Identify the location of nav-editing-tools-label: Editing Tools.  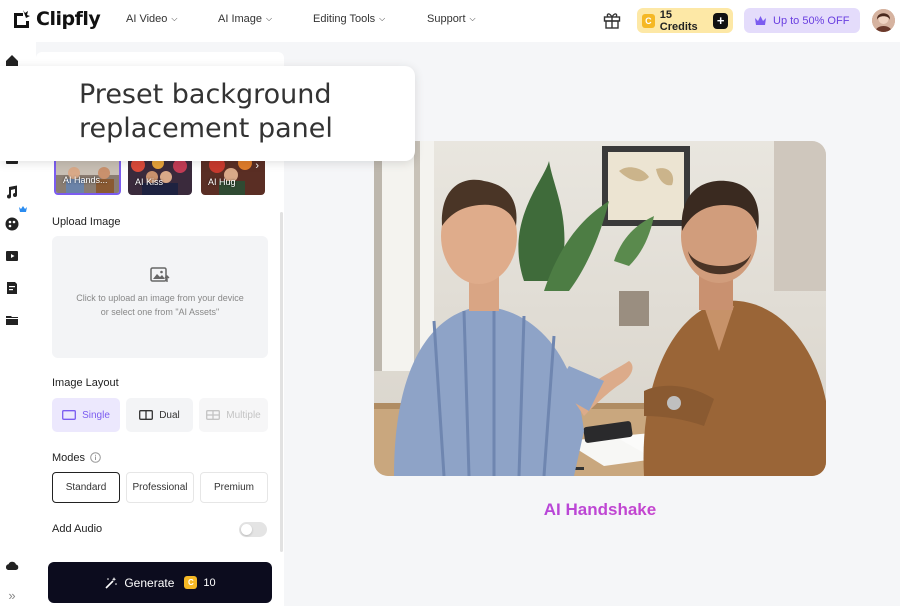
(344, 19).